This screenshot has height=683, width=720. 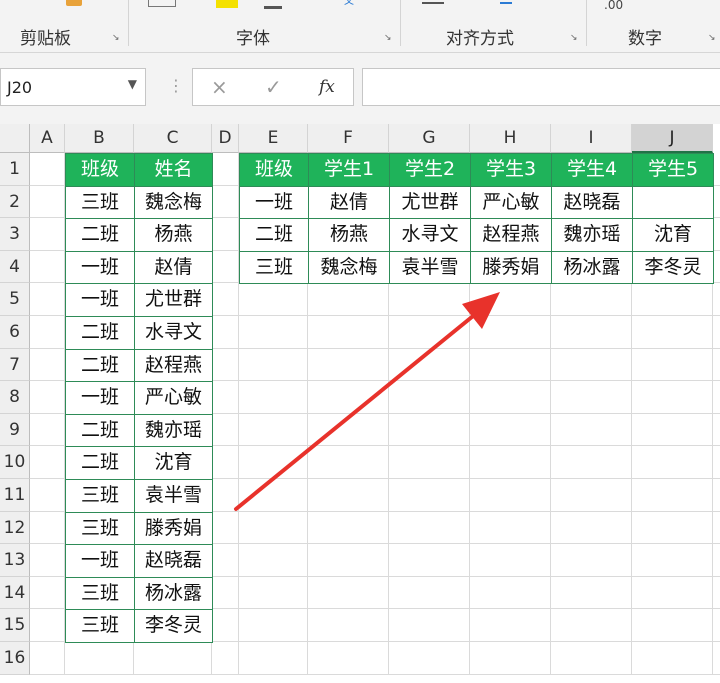 What do you see at coordinates (73, 87) in the screenshot?
I see `name-box: J20 ▼` at bounding box center [73, 87].